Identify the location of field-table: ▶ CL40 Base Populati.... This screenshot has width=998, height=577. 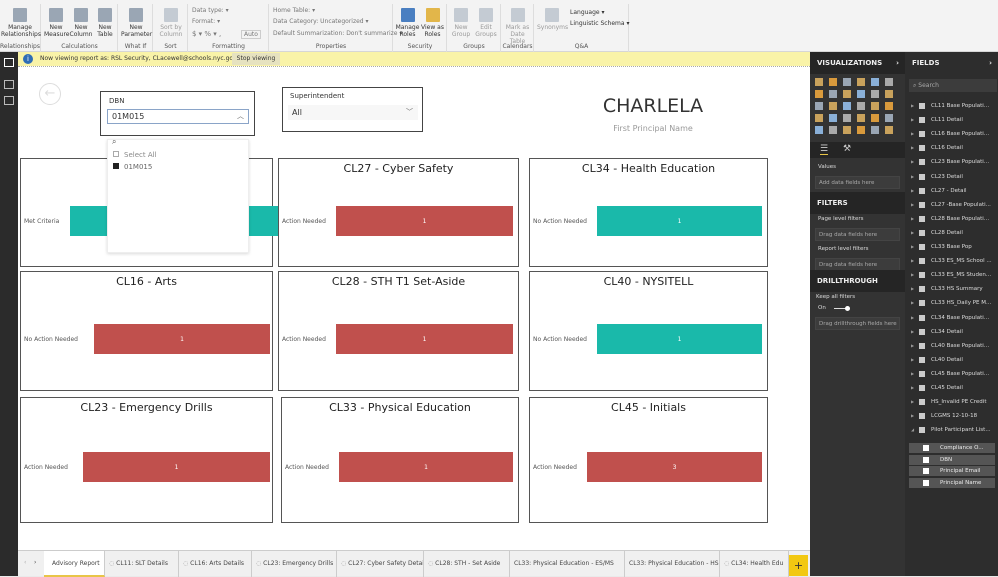
(951, 346).